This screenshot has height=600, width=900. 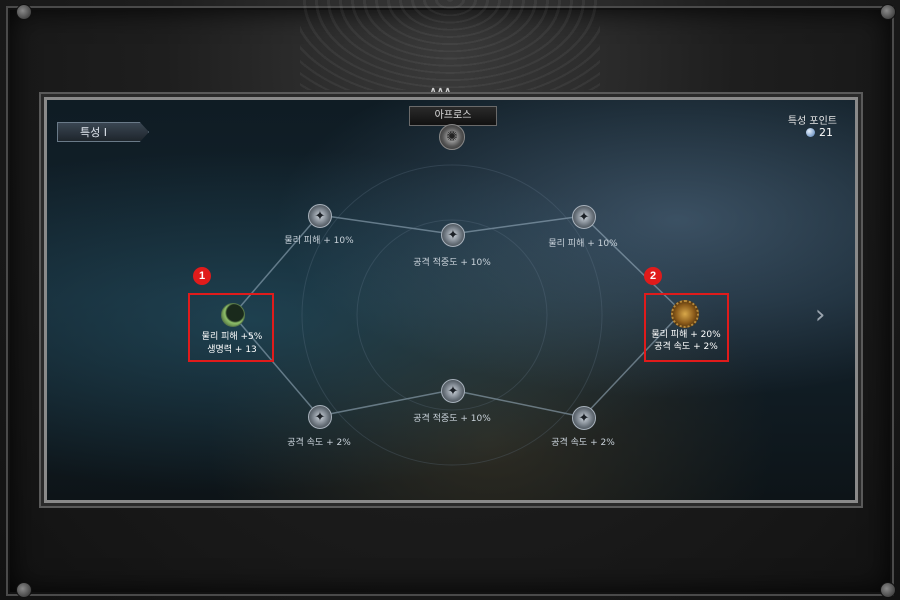 I want to click on callout-badge-1: 1, so click(x=202, y=276).